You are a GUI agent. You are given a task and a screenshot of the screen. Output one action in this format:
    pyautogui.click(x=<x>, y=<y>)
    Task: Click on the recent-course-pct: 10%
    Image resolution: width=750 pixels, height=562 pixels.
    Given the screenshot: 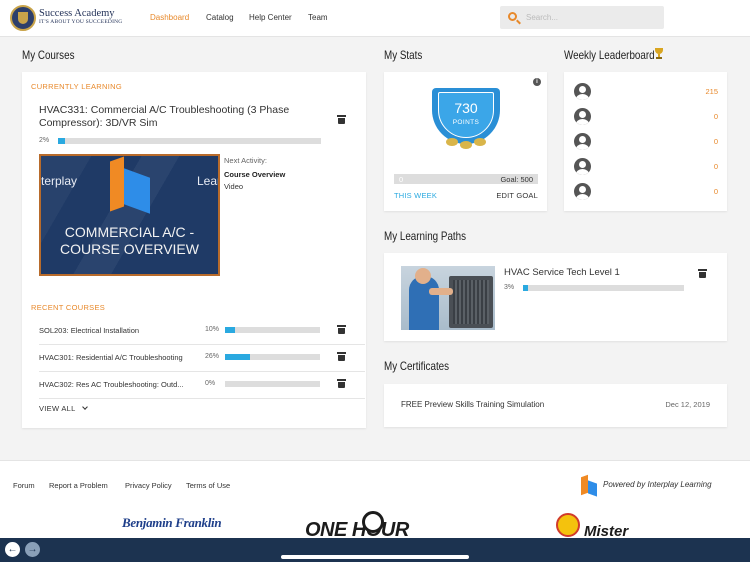 What is the action you would take?
    pyautogui.click(x=212, y=329)
    